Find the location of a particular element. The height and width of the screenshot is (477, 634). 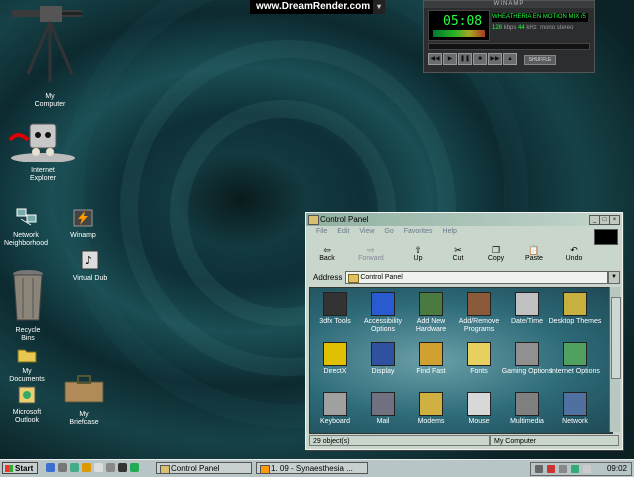

command-prompt-icon is located at coordinates (122, 467).